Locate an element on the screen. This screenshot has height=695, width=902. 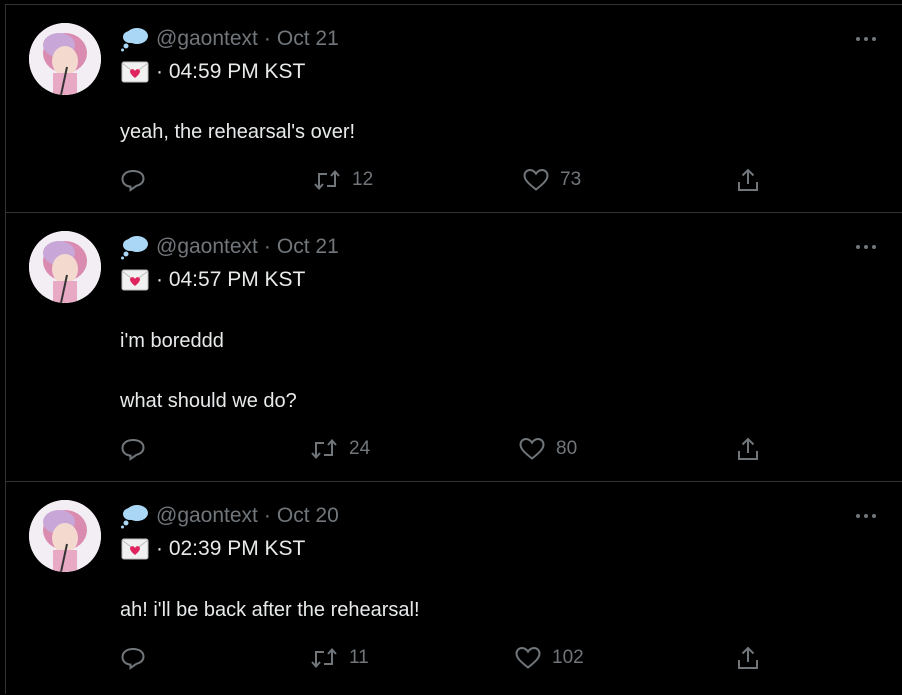
like-button: 73 is located at coordinates (551, 180).